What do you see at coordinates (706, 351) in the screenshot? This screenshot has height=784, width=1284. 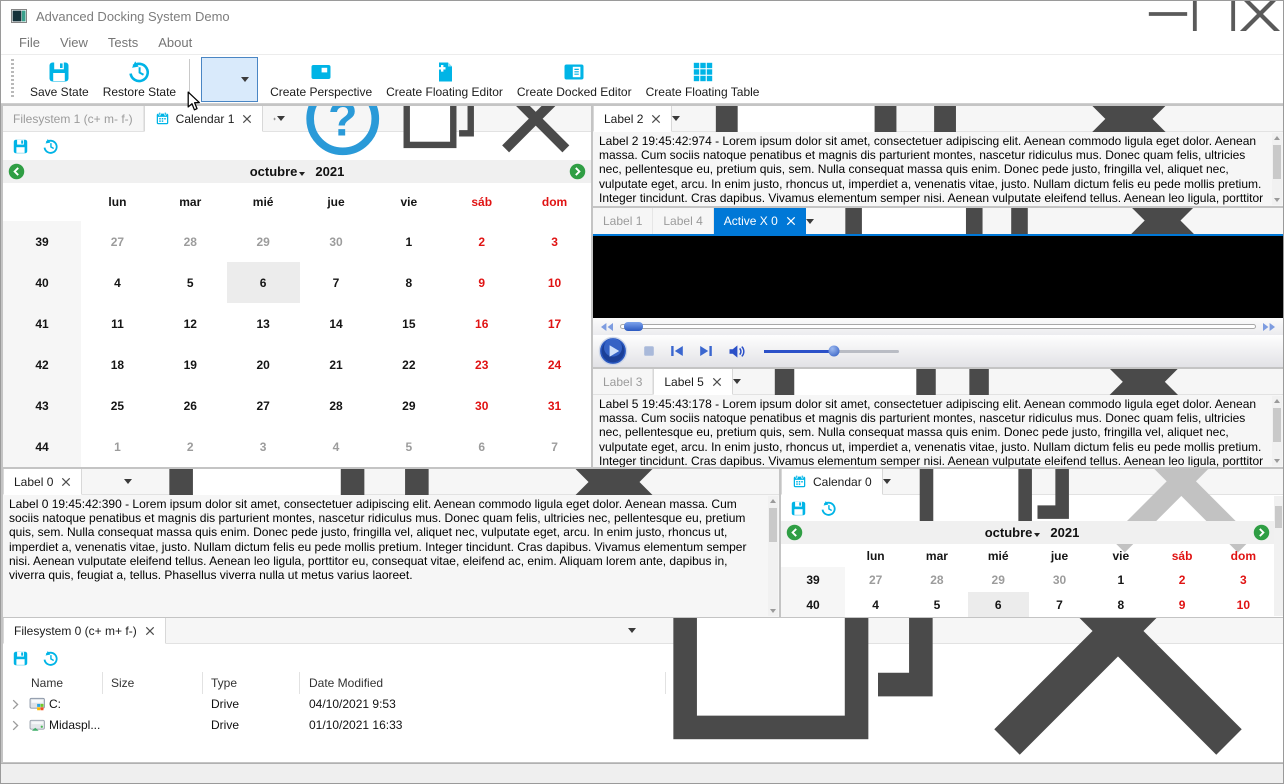 I see `next-button` at bounding box center [706, 351].